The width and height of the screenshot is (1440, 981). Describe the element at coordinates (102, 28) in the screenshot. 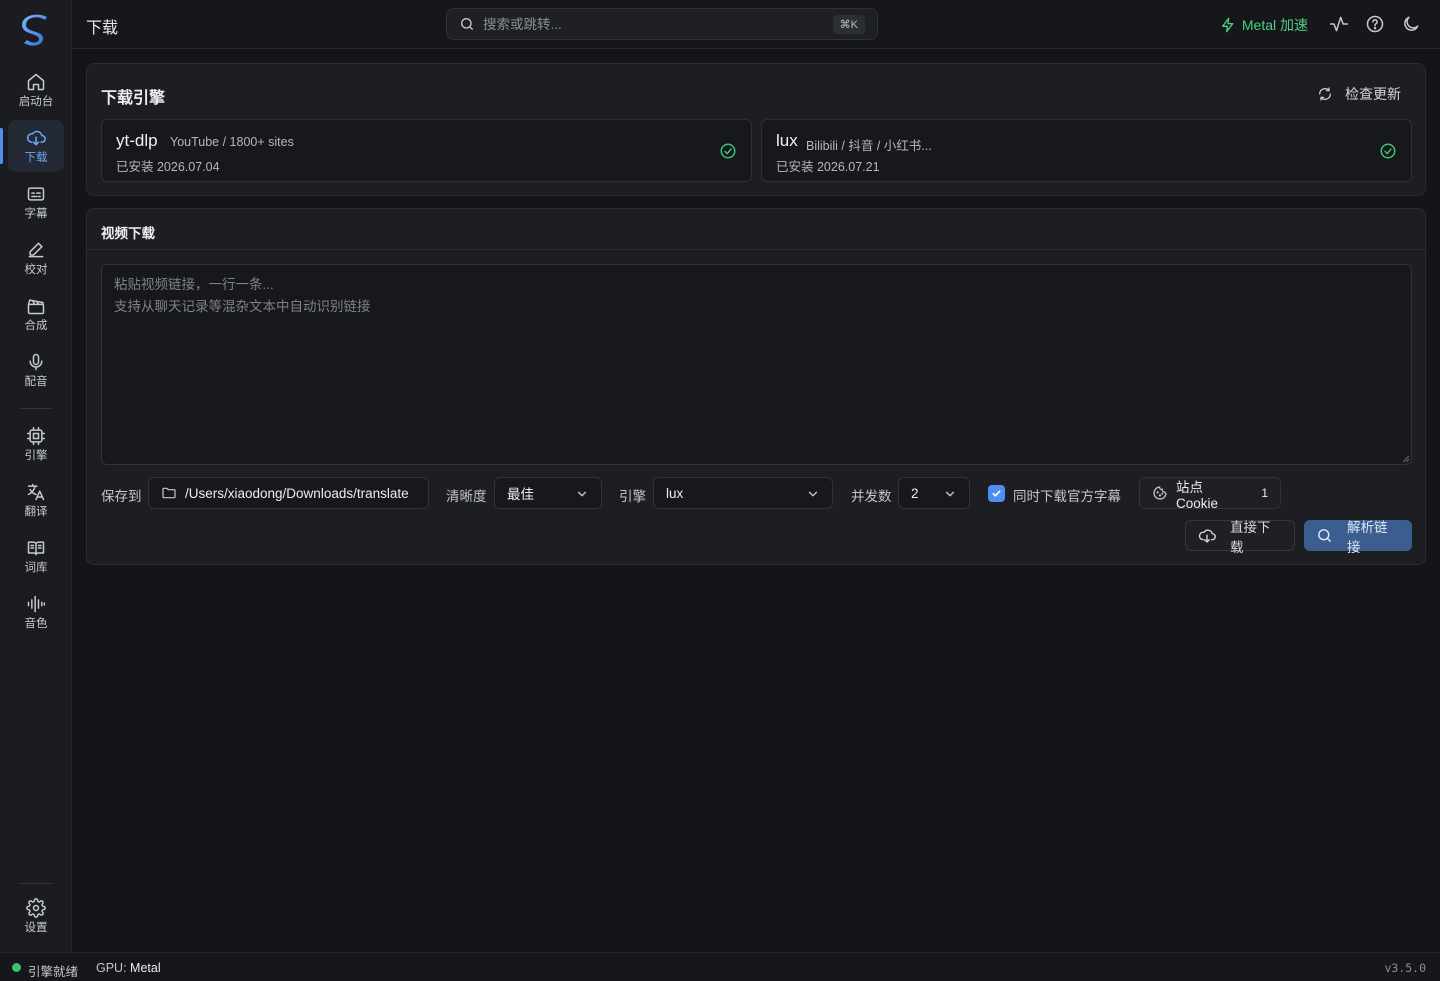

I see `page-title: 下载` at that location.